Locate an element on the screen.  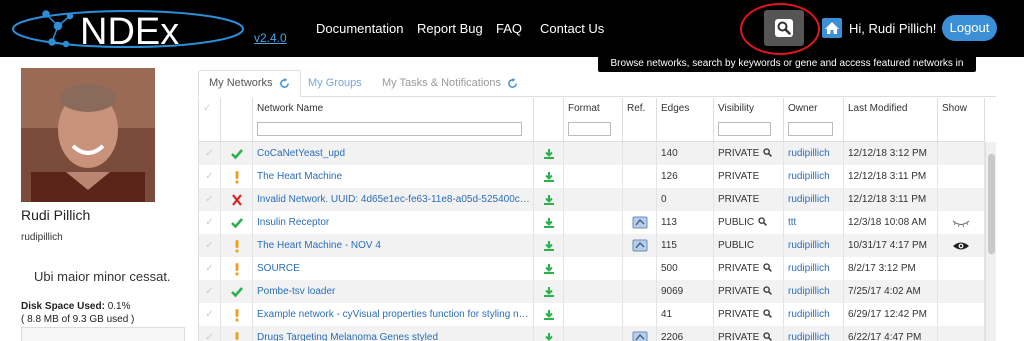
format-filter is located at coordinates (589, 129).